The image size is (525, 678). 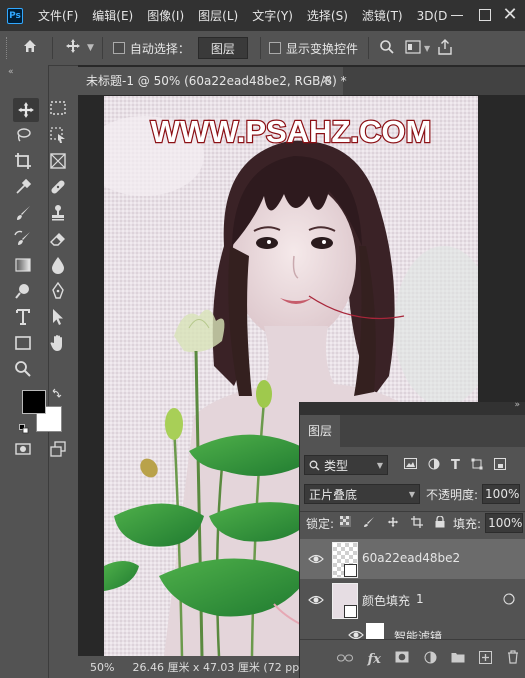 What do you see at coordinates (58, 265) in the screenshot?
I see `blur-tool-icon` at bounding box center [58, 265].